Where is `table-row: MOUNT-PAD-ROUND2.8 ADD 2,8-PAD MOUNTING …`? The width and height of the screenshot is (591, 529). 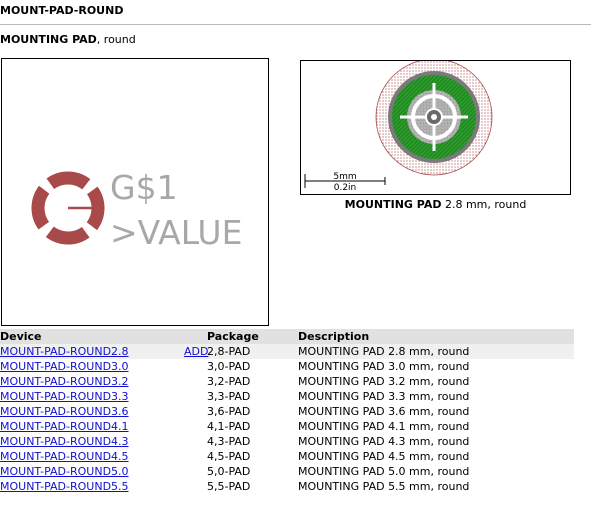
table-row: MOUNT-PAD-ROUND2.8 ADD 2,8-PAD MOUNTING … is located at coordinates (287, 351).